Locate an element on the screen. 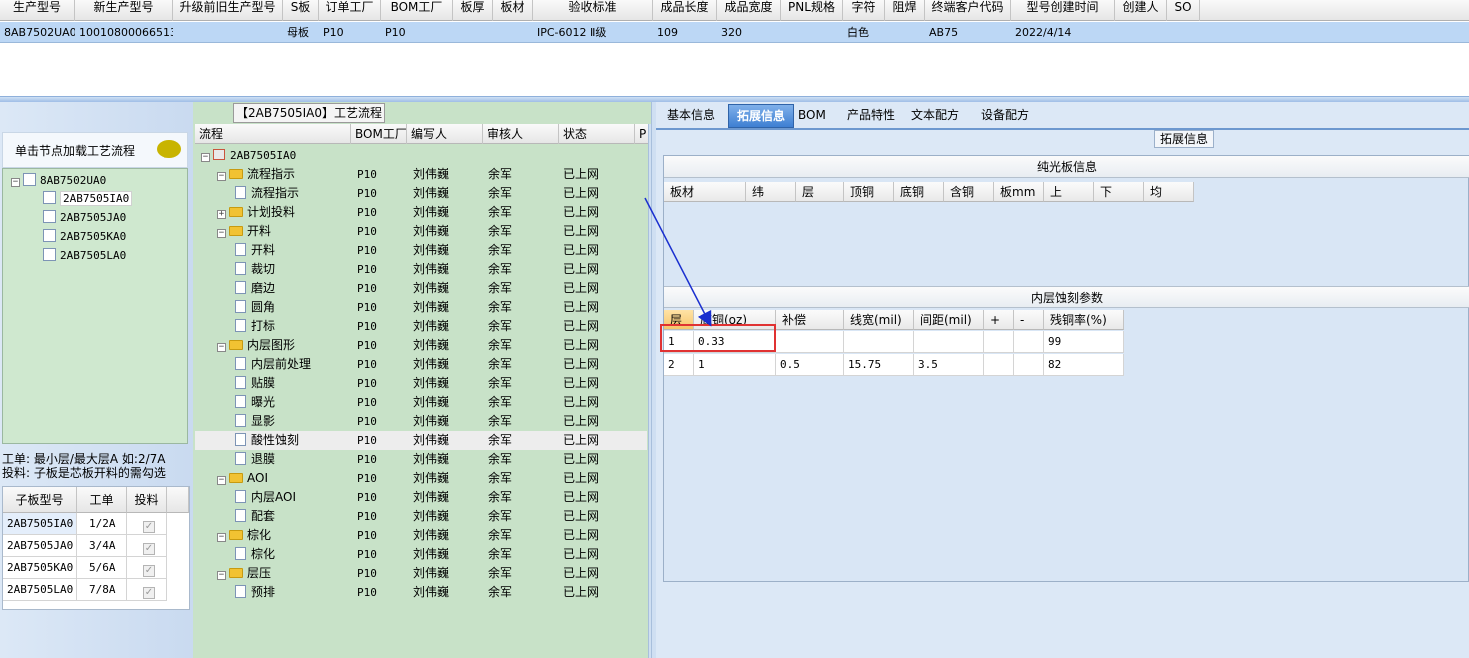 The height and width of the screenshot is (658, 1469). tab-extended-info: 拓展信息 is located at coordinates (761, 116).